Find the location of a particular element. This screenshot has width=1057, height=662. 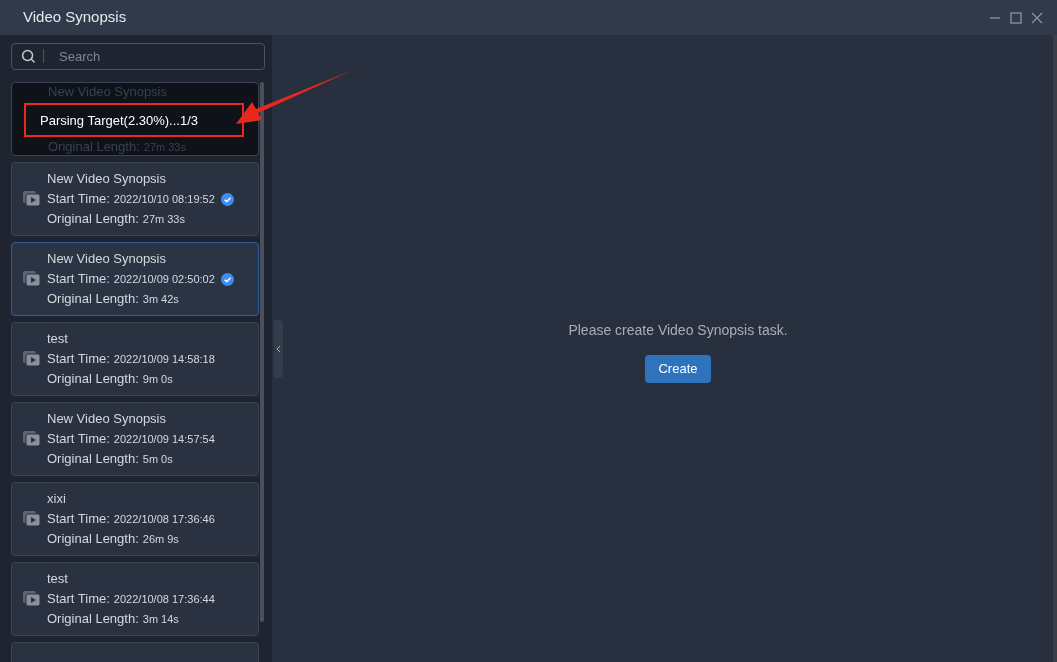

start-time-value: 2022/10/09 02:50:02 is located at coordinates (164, 279).